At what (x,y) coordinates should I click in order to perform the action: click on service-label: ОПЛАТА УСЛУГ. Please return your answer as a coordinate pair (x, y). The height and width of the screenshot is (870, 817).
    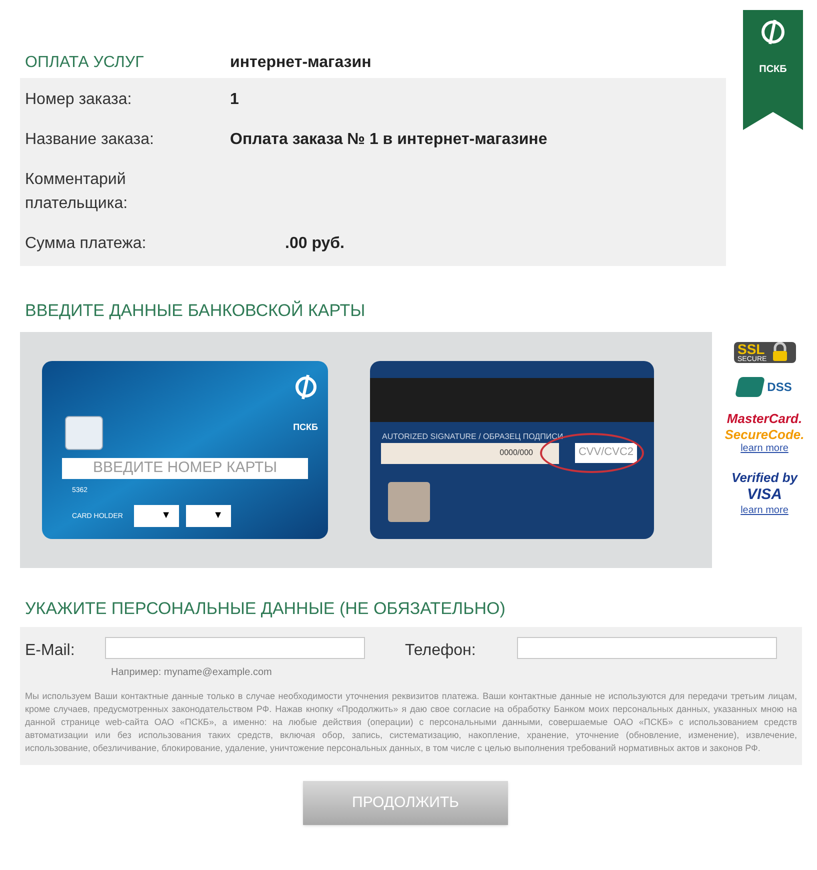
    Looking at the image, I should click on (85, 63).